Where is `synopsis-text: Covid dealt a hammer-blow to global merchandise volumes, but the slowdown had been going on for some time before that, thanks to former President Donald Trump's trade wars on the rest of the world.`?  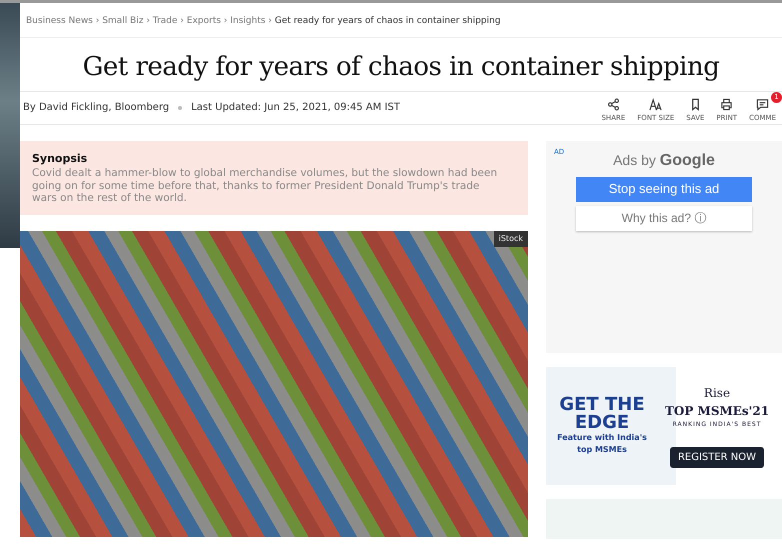
synopsis-text: Covid dealt a hammer-blow to global merchandise volumes, but the slowdown had been going on for some time before that, thanks to former President Donald Trump's trade wars on the rest of the world. is located at coordinates (265, 186).